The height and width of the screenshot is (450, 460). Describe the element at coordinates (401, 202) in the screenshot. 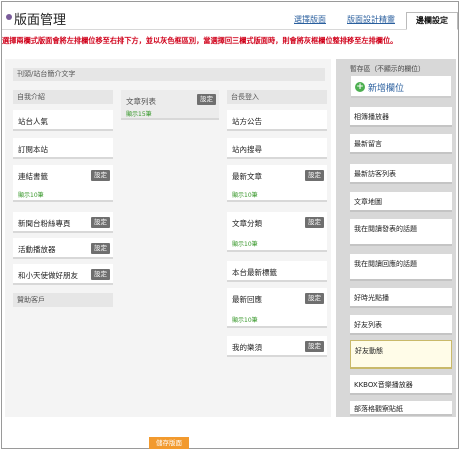

I see `staging-item-article-map: 文章地圖` at that location.